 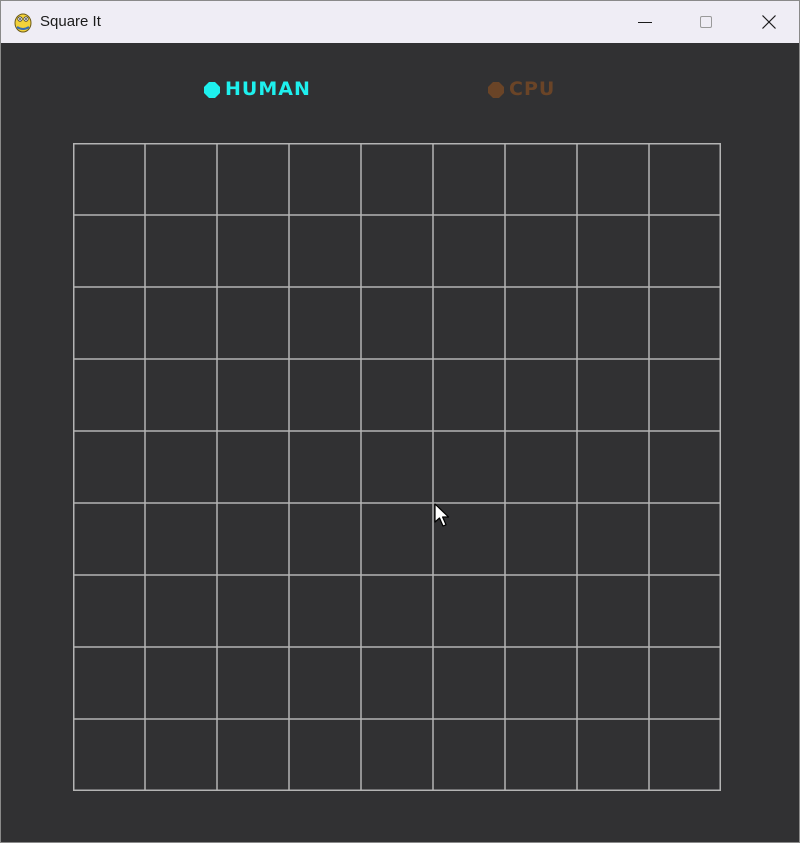 What do you see at coordinates (613, 611) in the screenshot?
I see `board-cell-r6-c7` at bounding box center [613, 611].